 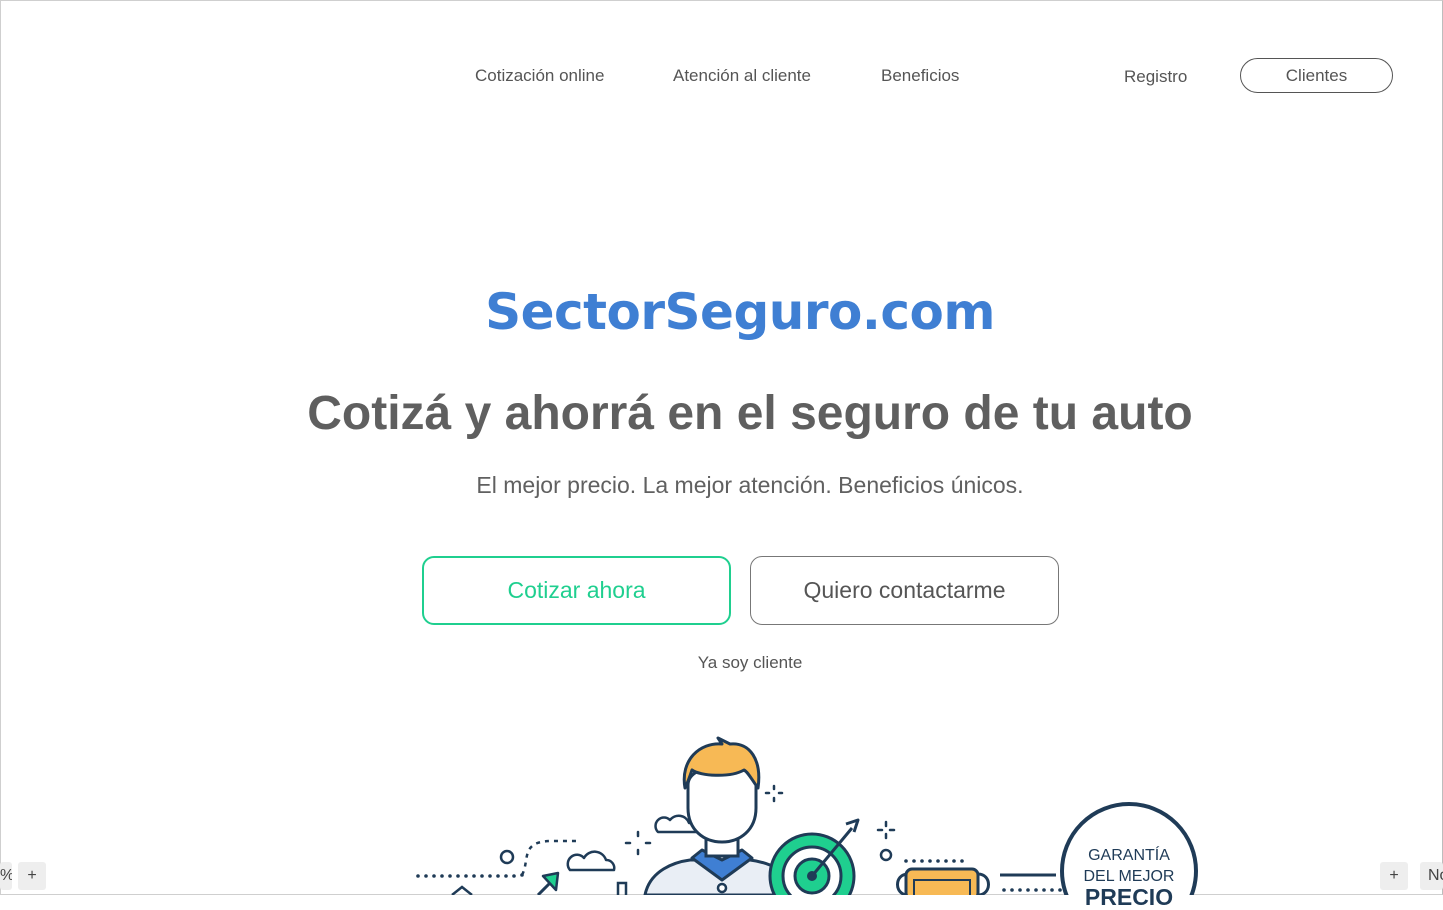 I want to click on nav-beneficios: Beneficios, so click(x=920, y=76).